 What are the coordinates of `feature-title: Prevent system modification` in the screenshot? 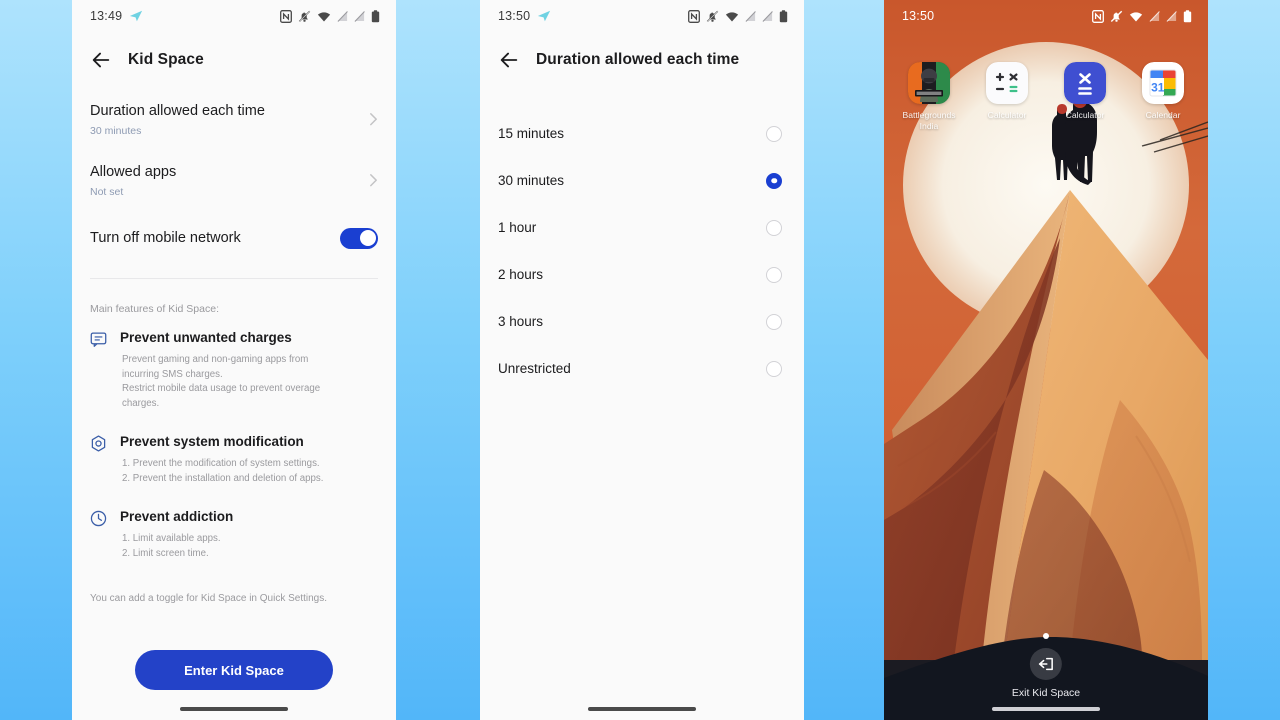 It's located at (212, 441).